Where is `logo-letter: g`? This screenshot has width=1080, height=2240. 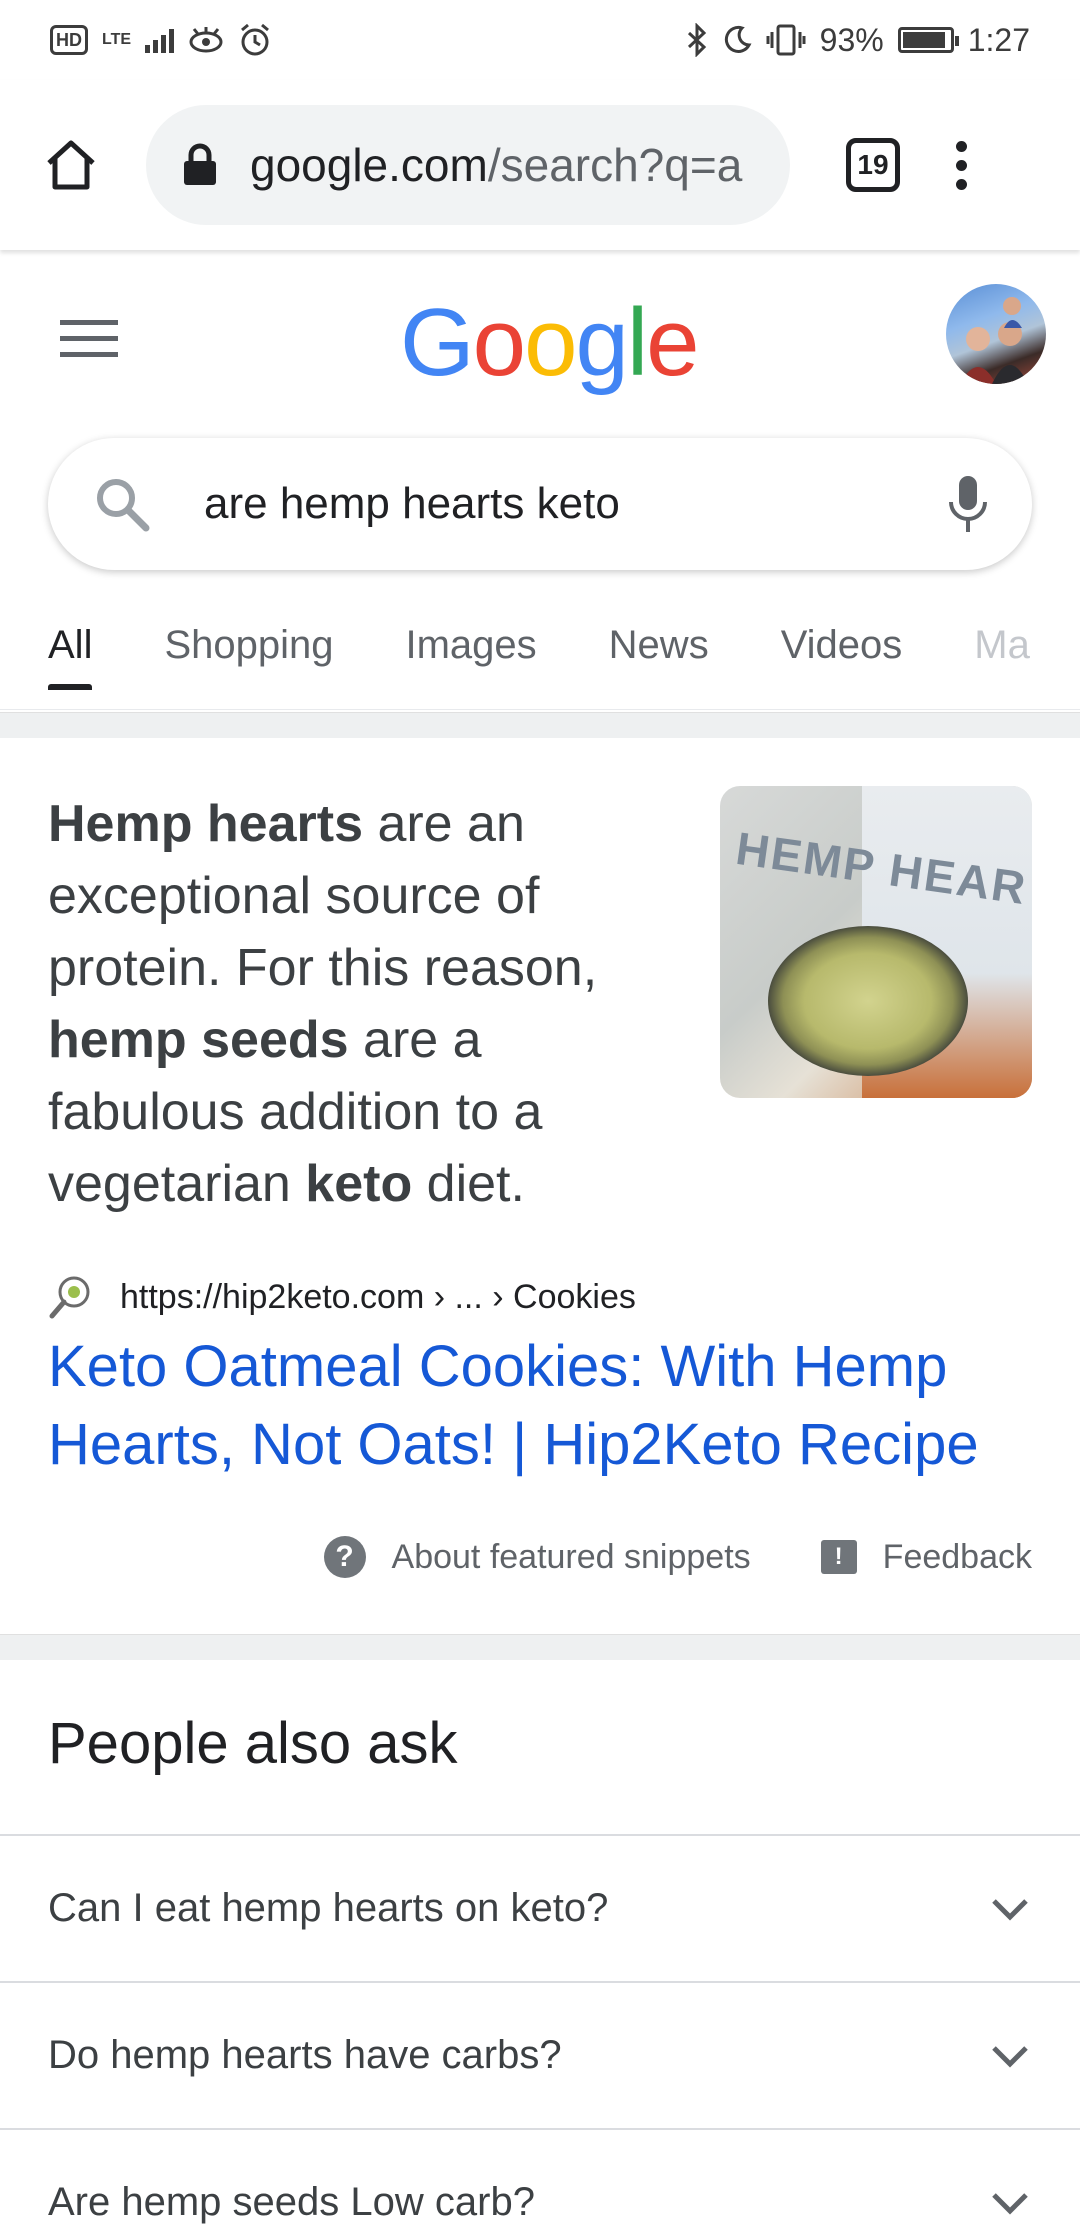
logo-letter: g is located at coordinates (601, 342).